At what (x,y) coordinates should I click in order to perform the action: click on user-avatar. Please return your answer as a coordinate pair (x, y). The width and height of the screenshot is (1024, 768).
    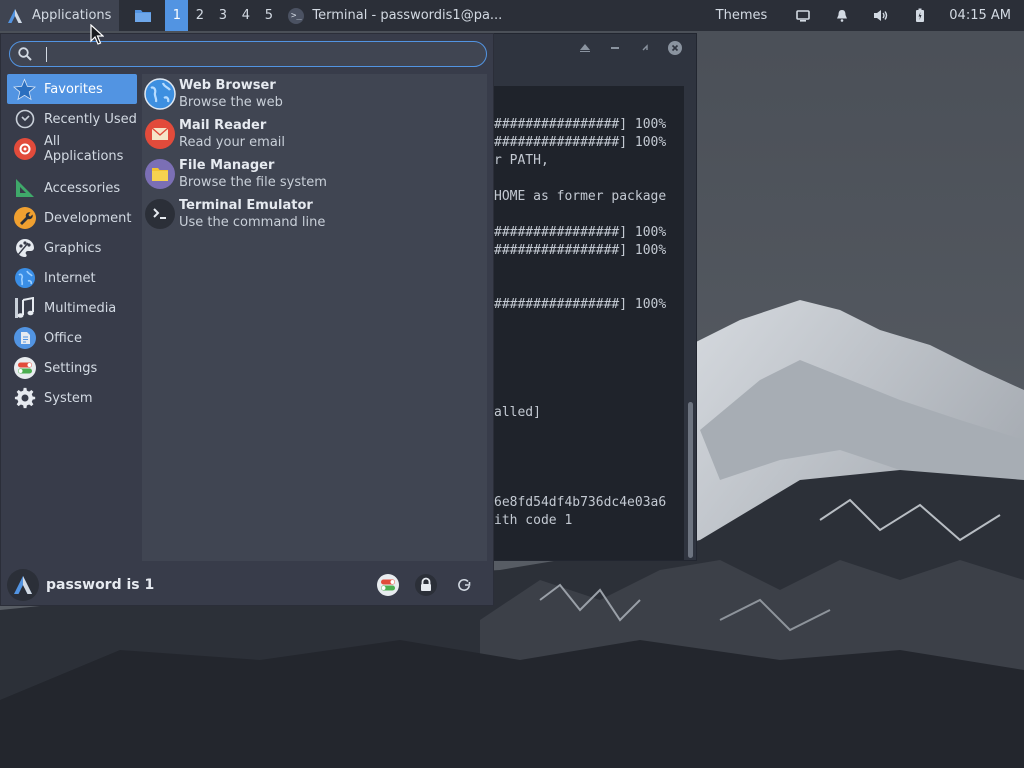
    Looking at the image, I should click on (23, 585).